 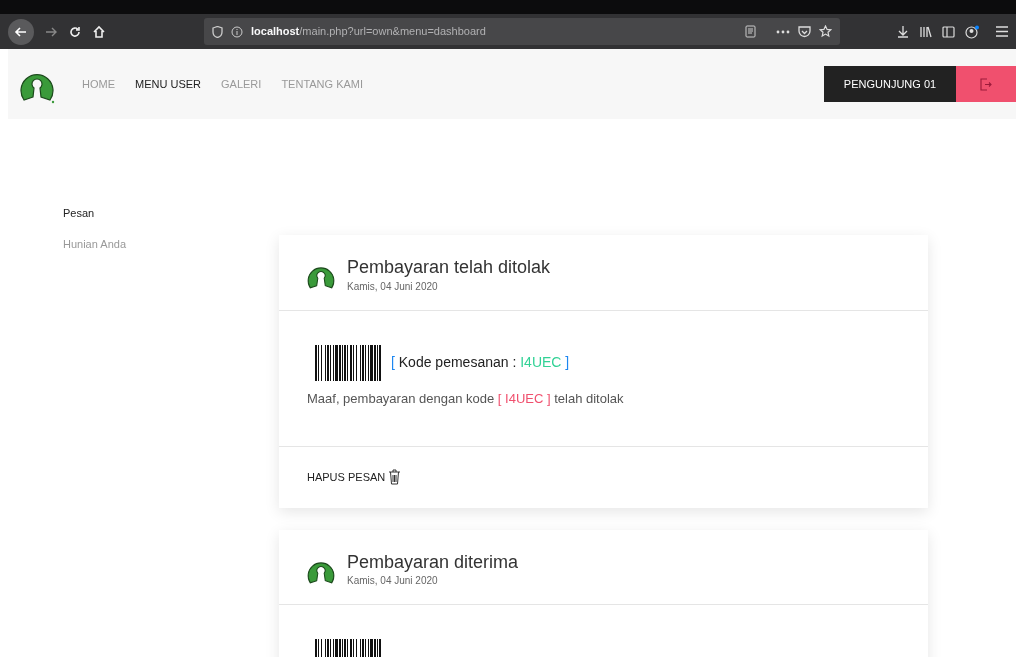 I want to click on download-icon, so click(x=903, y=31).